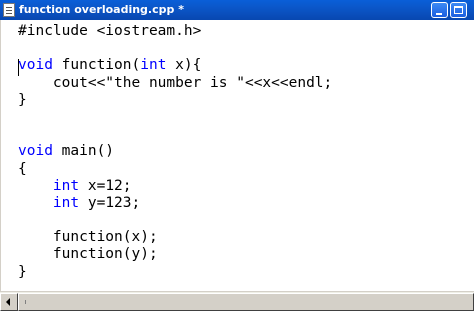  What do you see at coordinates (175, 169) in the screenshot?
I see `code-line: {` at bounding box center [175, 169].